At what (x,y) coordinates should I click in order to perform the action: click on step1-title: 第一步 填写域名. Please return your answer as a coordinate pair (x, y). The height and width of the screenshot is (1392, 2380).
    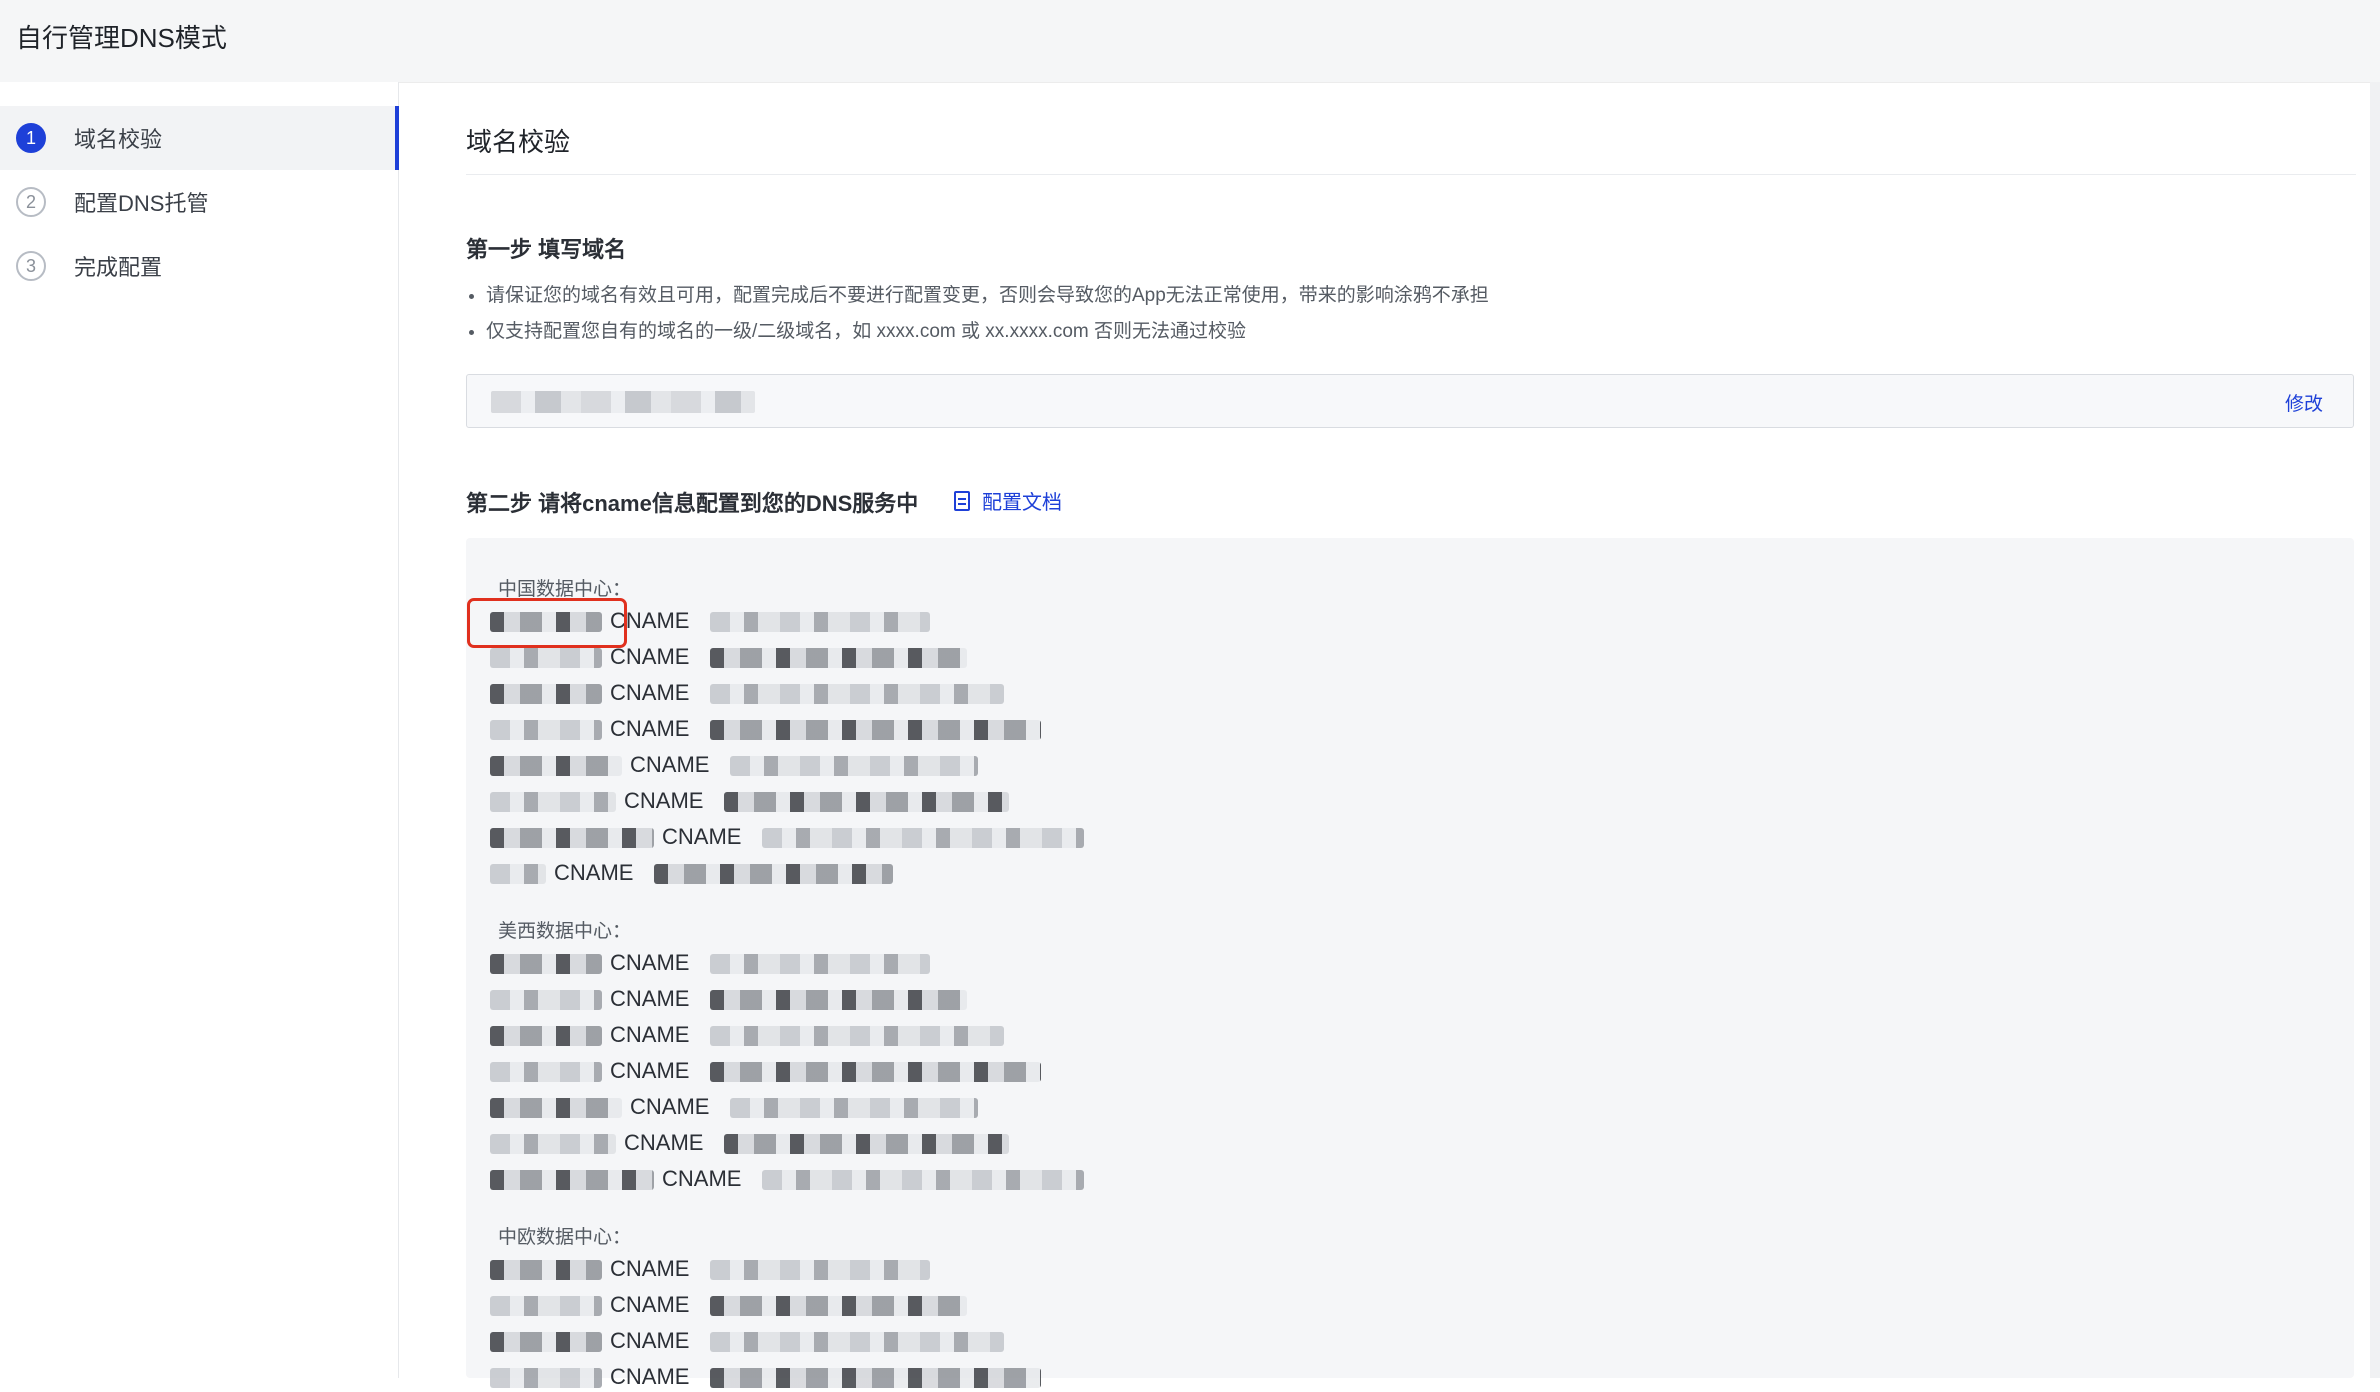
    Looking at the image, I should click on (546, 249).